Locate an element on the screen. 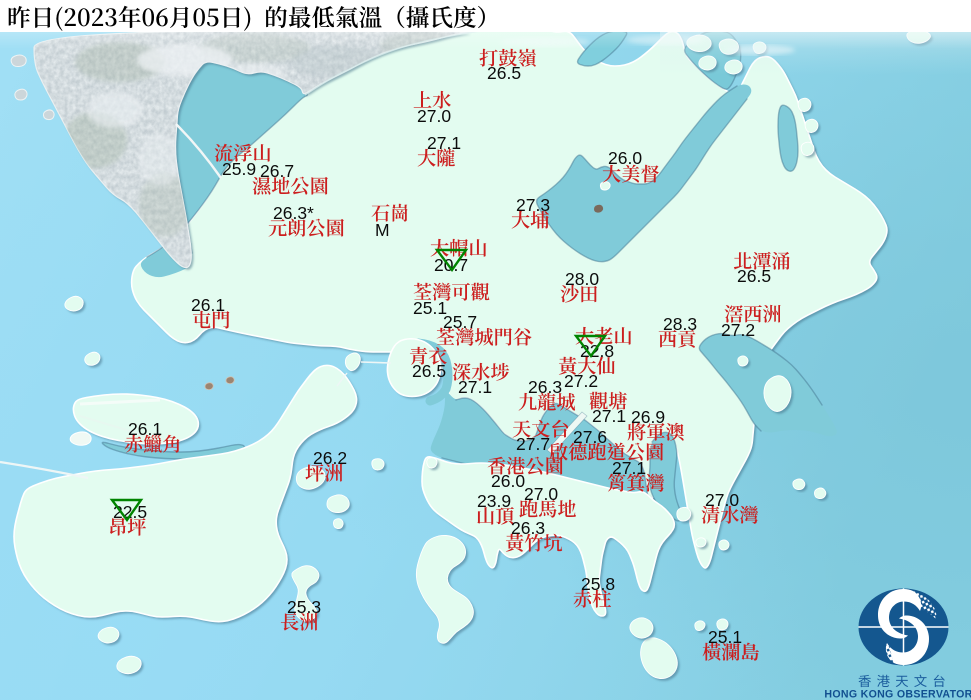 This screenshot has width=971, height=700. svg-text: 25.3 is located at coordinates (304, 607).